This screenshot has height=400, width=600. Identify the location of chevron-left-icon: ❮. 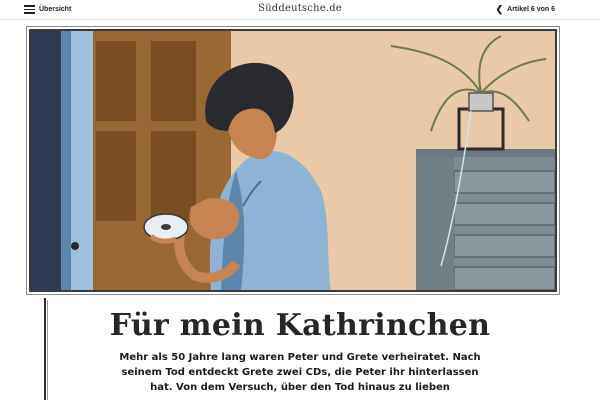
(499, 9).